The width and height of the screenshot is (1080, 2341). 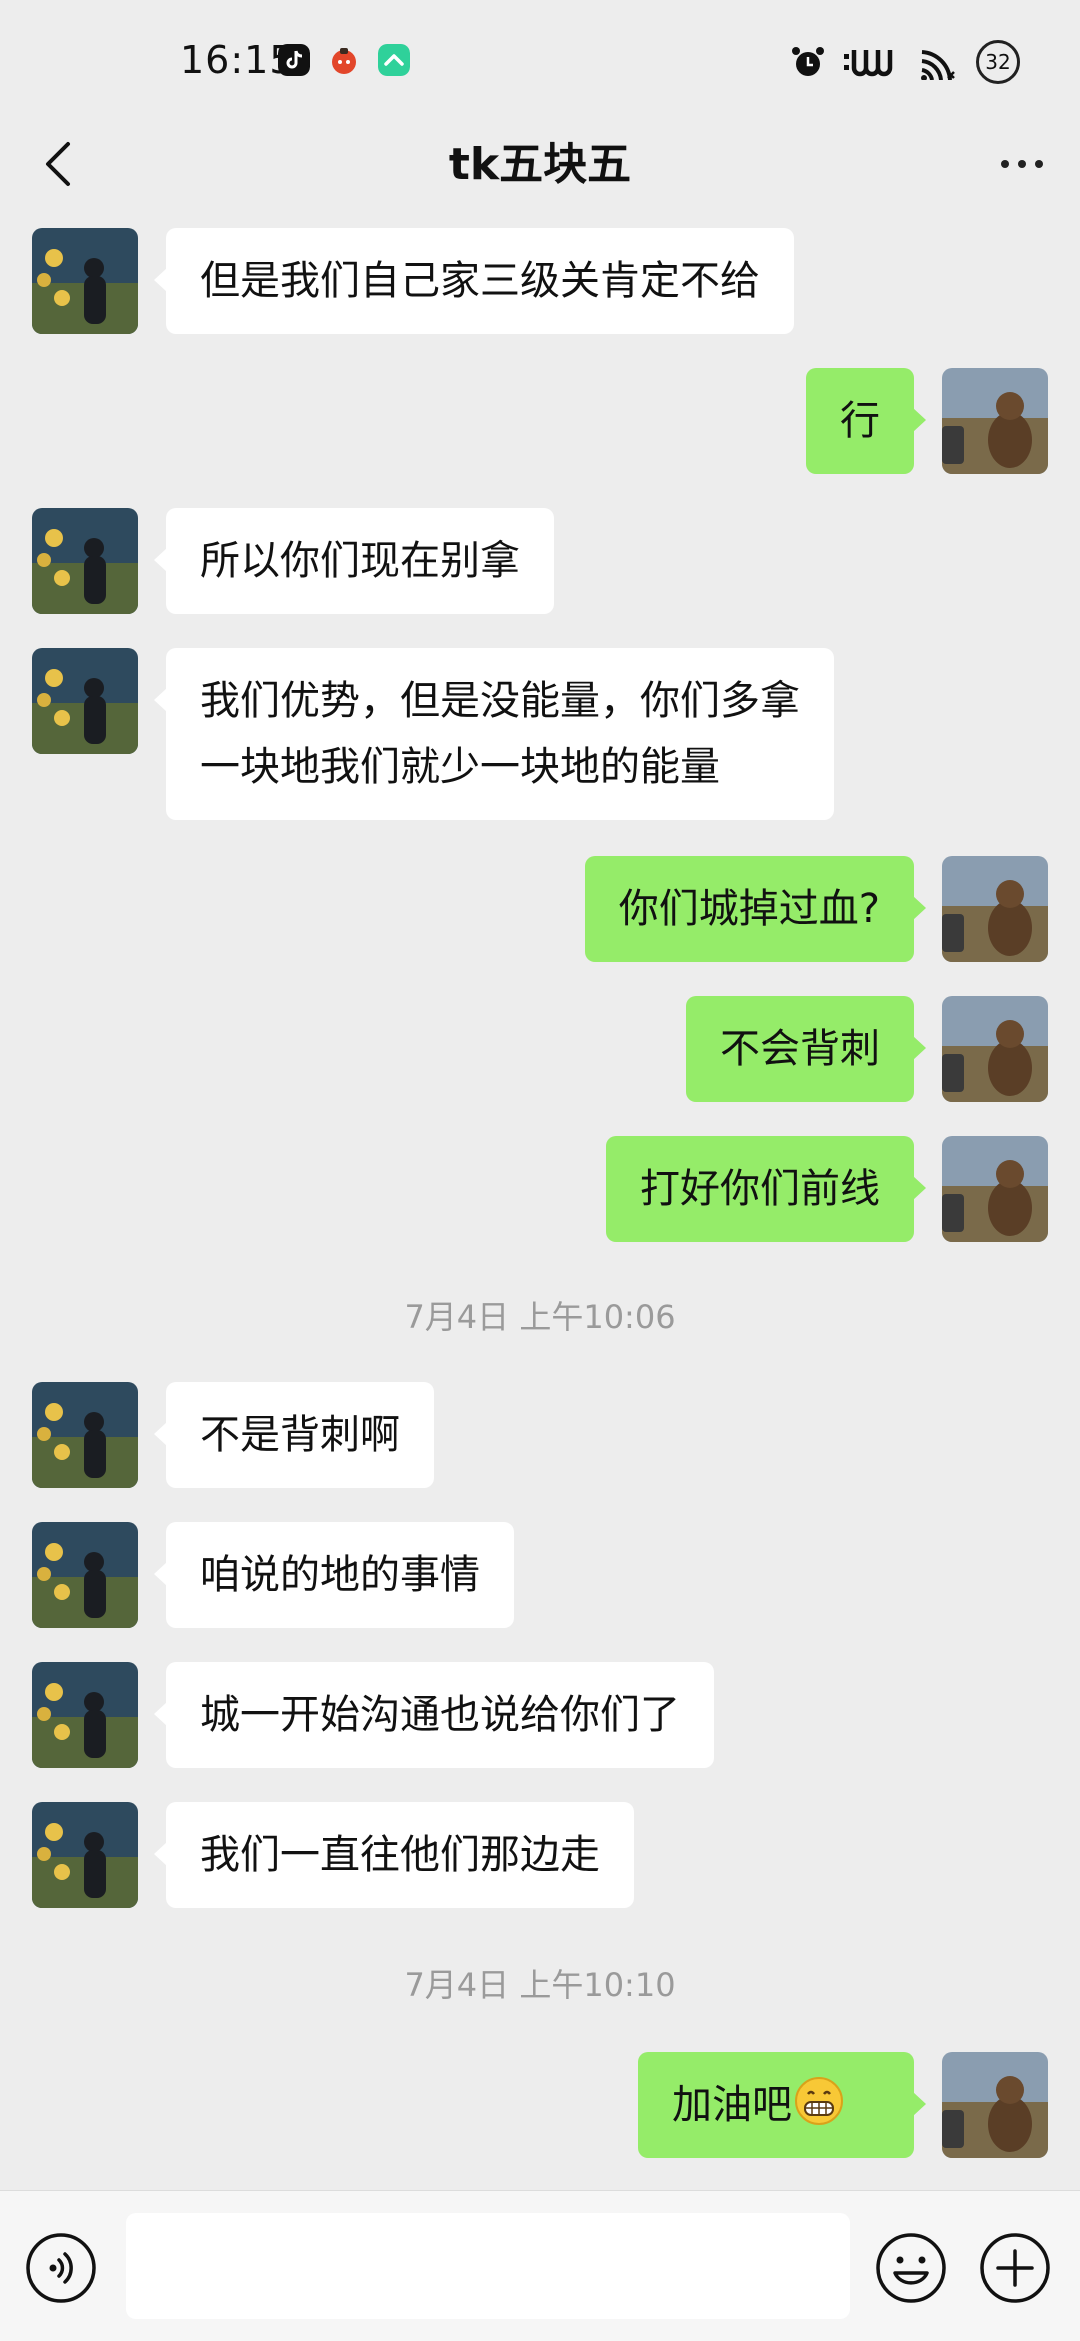 I want to click on message-text: 加油吧, so click(x=732, y=2105).